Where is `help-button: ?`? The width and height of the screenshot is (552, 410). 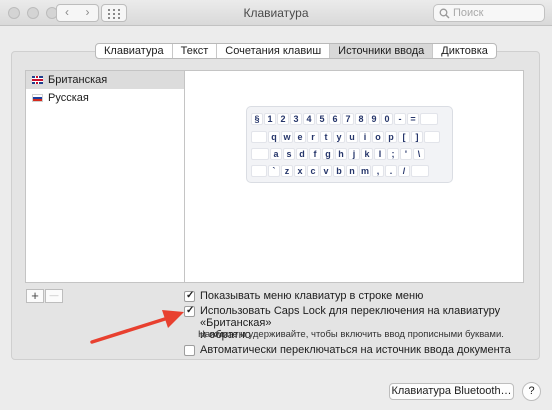 help-button: ? is located at coordinates (531, 391).